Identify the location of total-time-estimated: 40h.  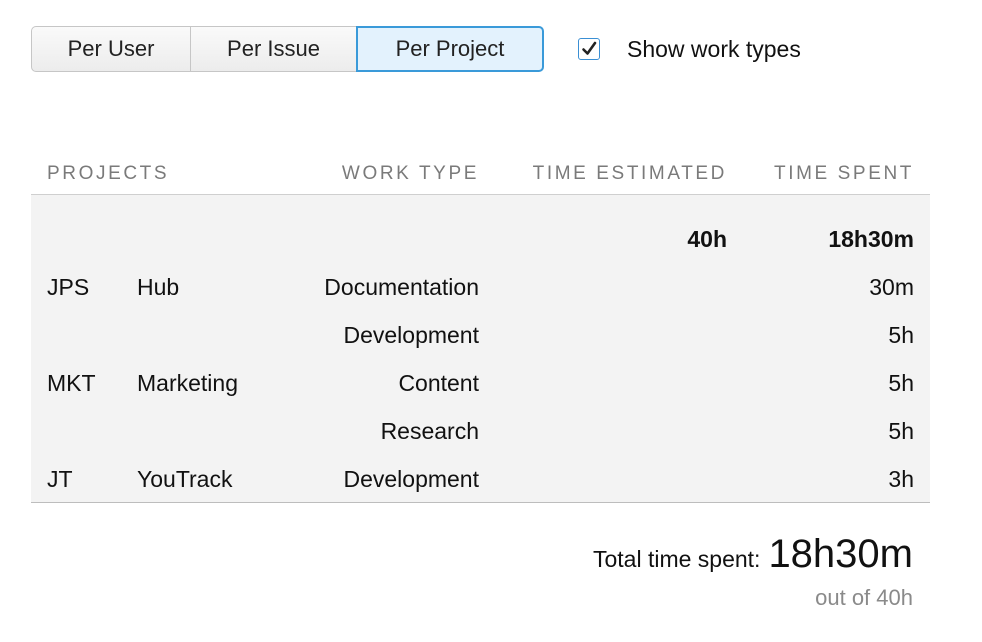
(707, 239).